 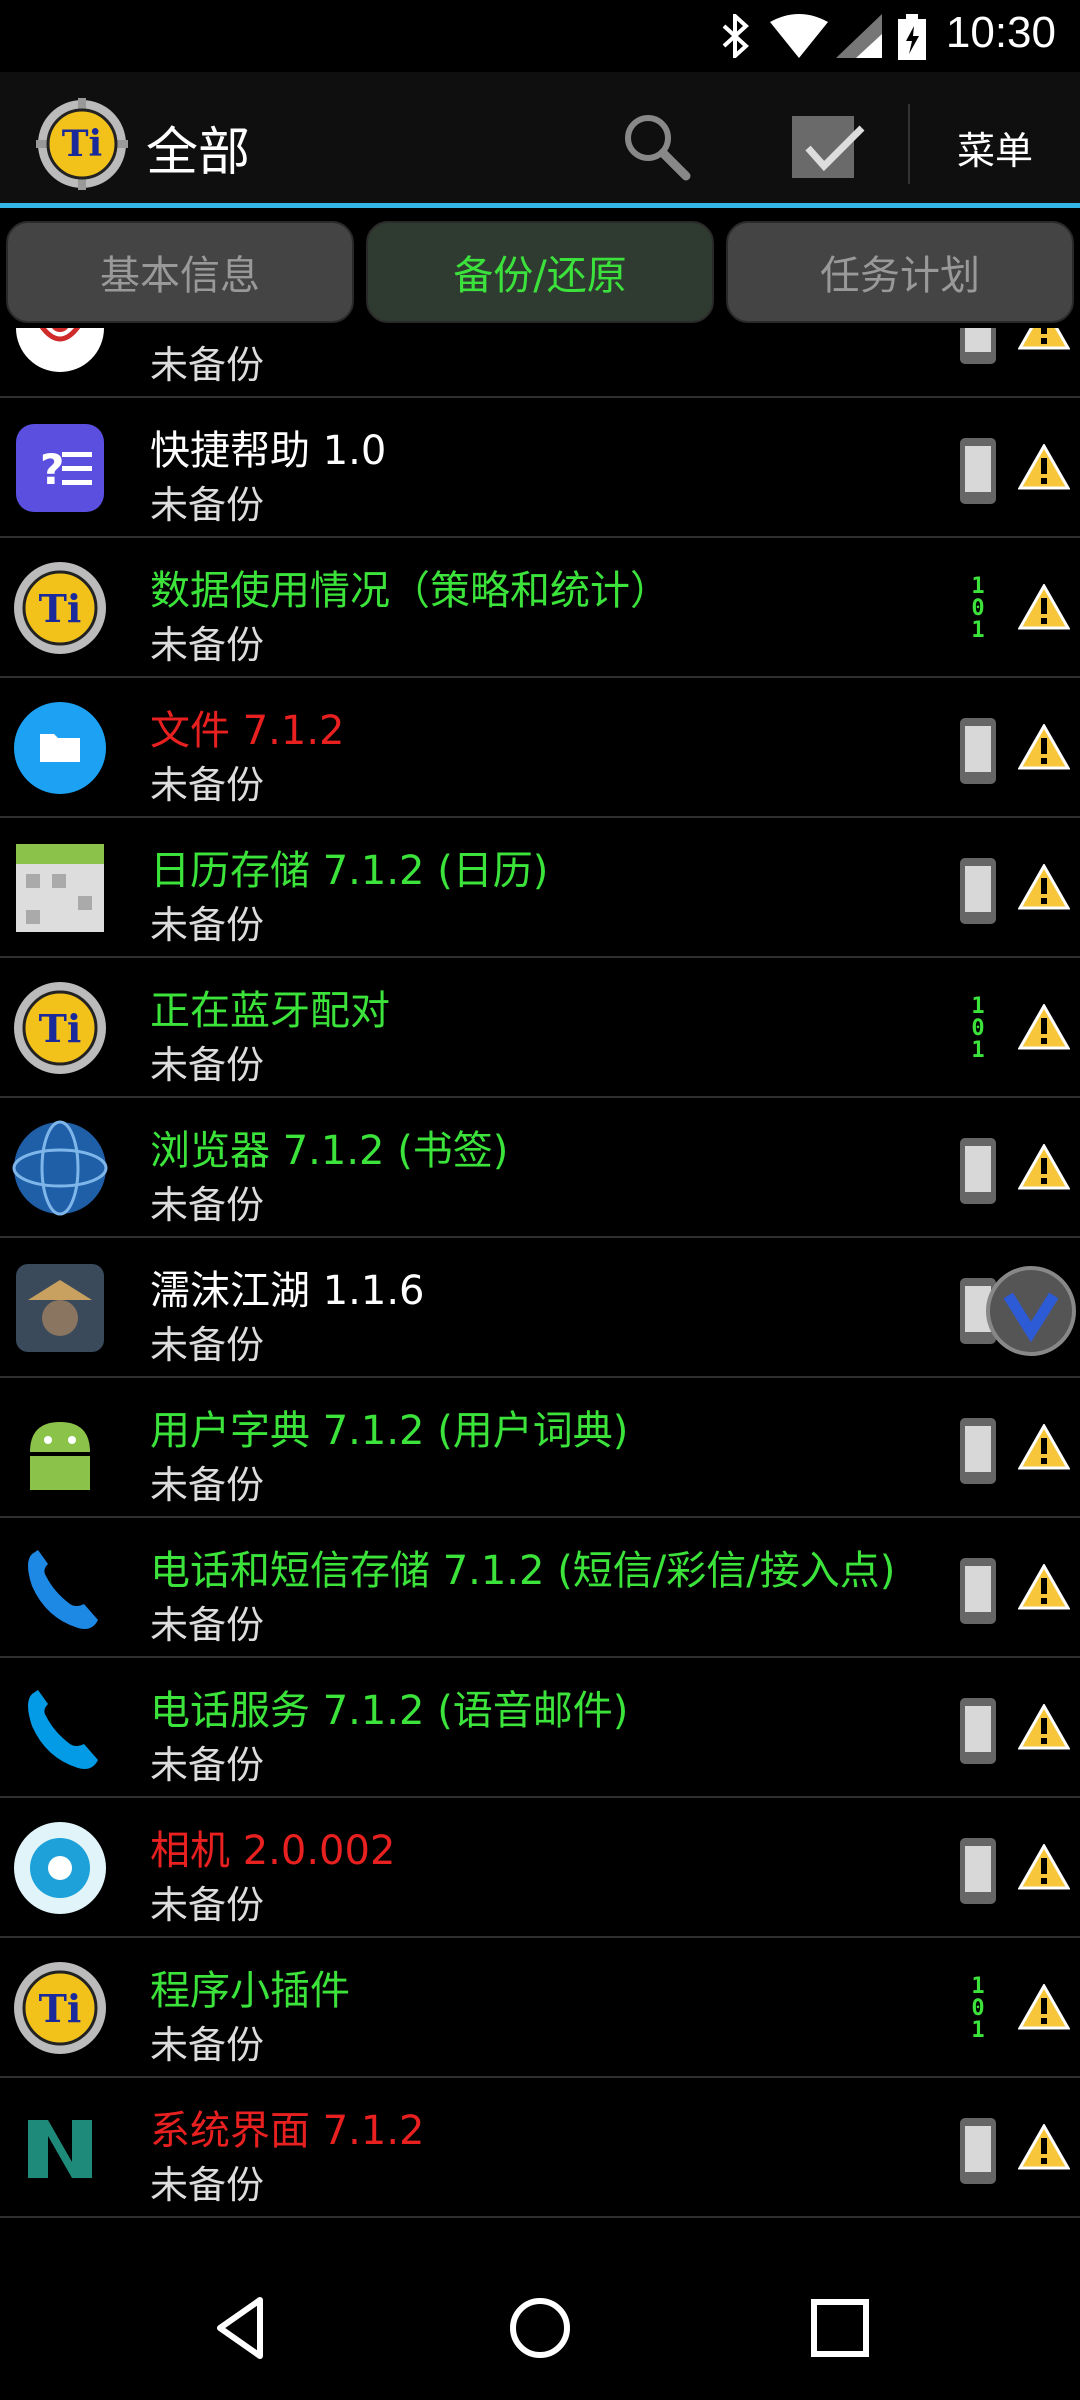 What do you see at coordinates (287, 1291) in the screenshot?
I see `app-name: 濡沫江湖 1.1.6` at bounding box center [287, 1291].